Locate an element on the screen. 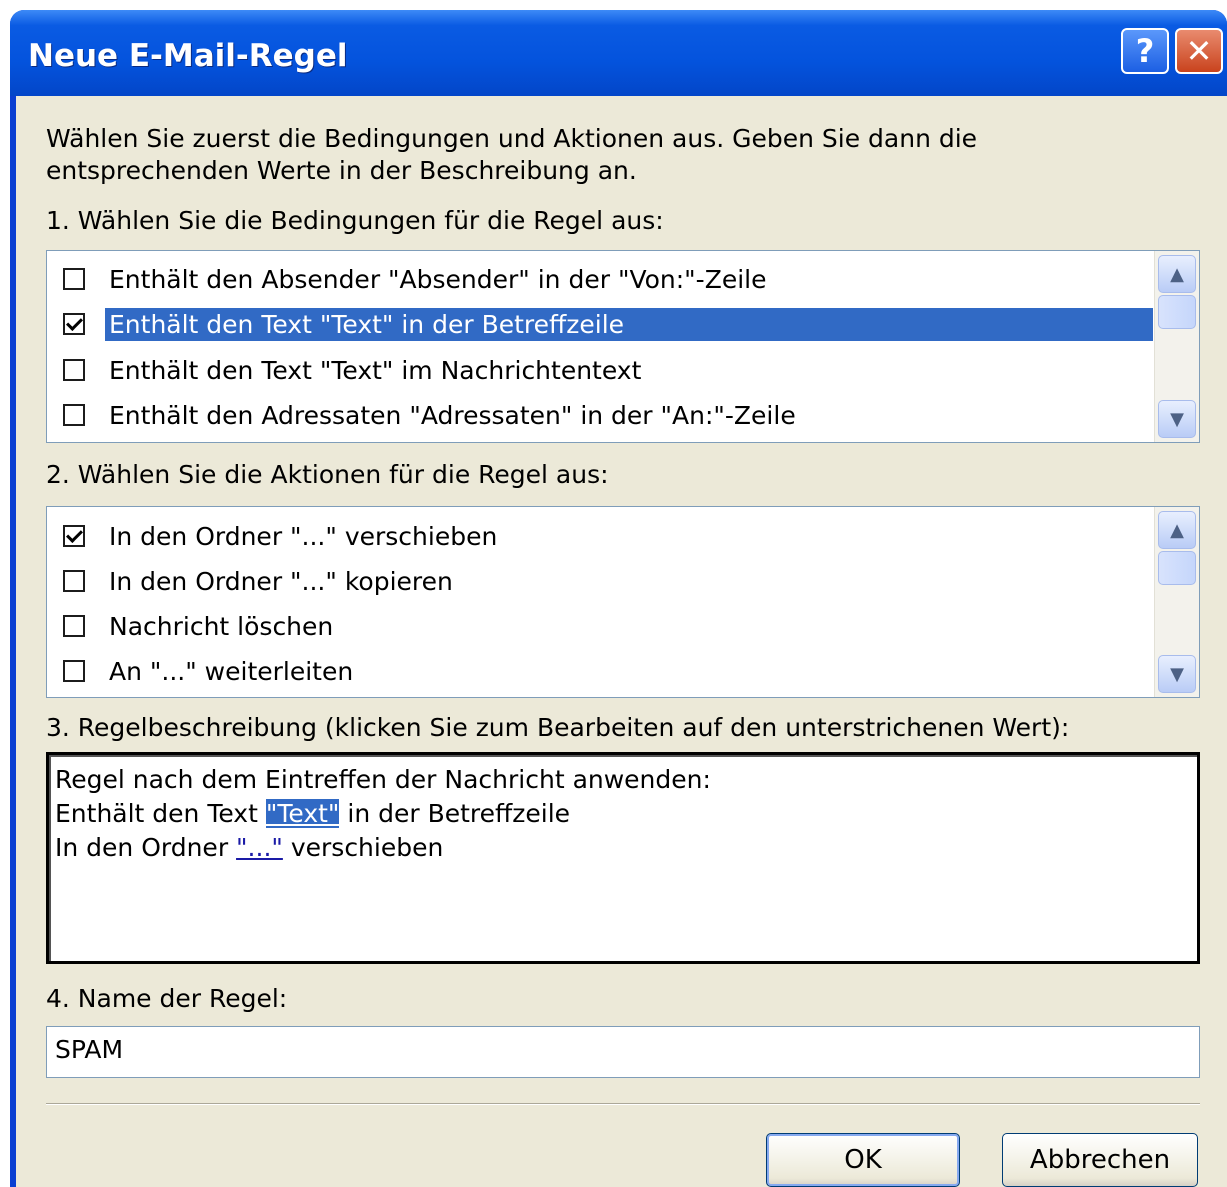 Image resolution: width=1227 pixels, height=1187 pixels. condition-checkbox-sender is located at coordinates (74, 279).